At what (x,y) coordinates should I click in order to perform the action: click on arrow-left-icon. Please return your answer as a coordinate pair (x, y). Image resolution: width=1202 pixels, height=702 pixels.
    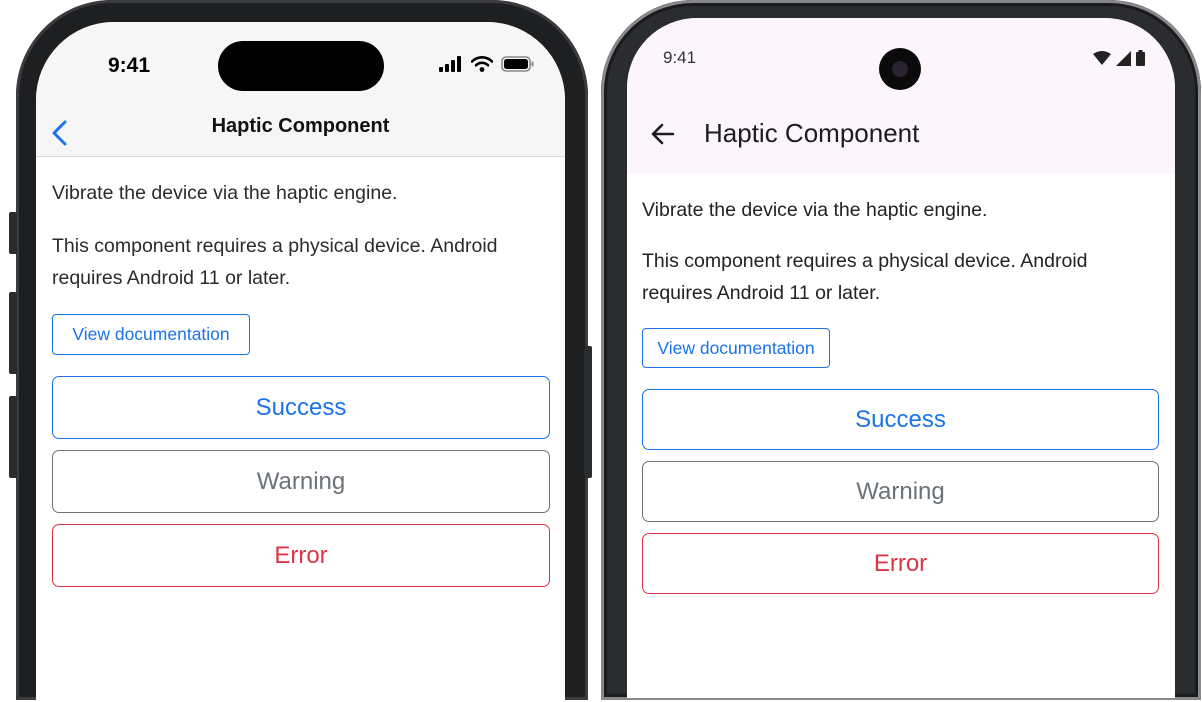
    Looking at the image, I should click on (663, 134).